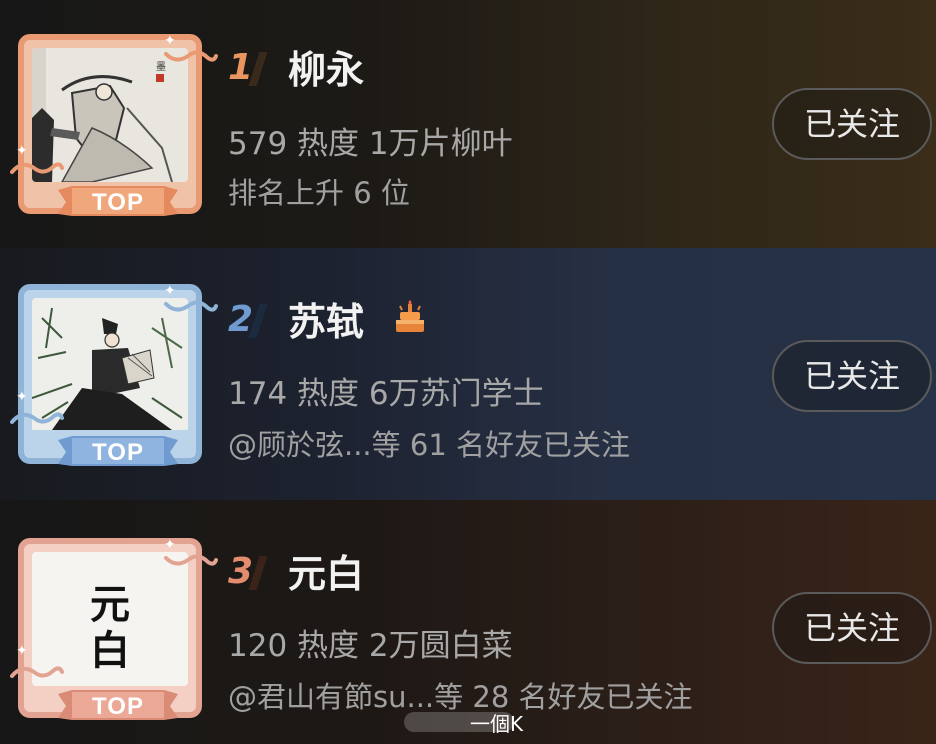 The image size is (936, 744). What do you see at coordinates (410, 316) in the screenshot?
I see `birthday-cake-icon` at bounding box center [410, 316].